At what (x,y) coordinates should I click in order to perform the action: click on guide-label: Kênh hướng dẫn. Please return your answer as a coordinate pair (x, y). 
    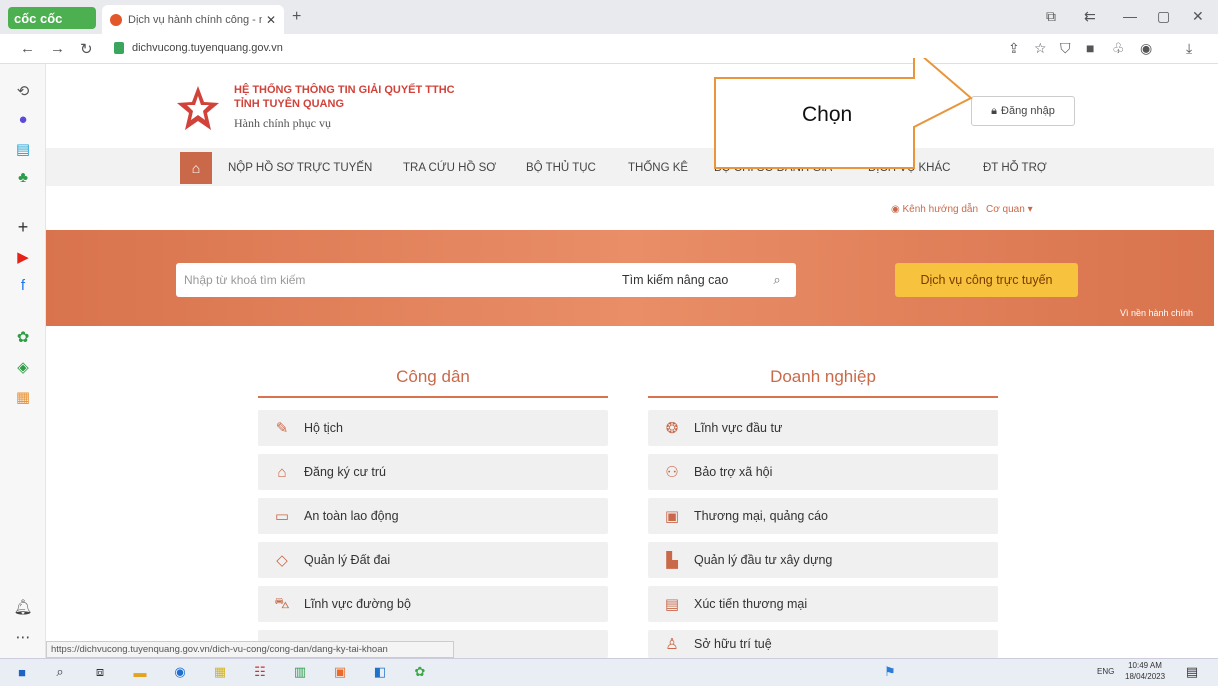
    Looking at the image, I should click on (940, 209).